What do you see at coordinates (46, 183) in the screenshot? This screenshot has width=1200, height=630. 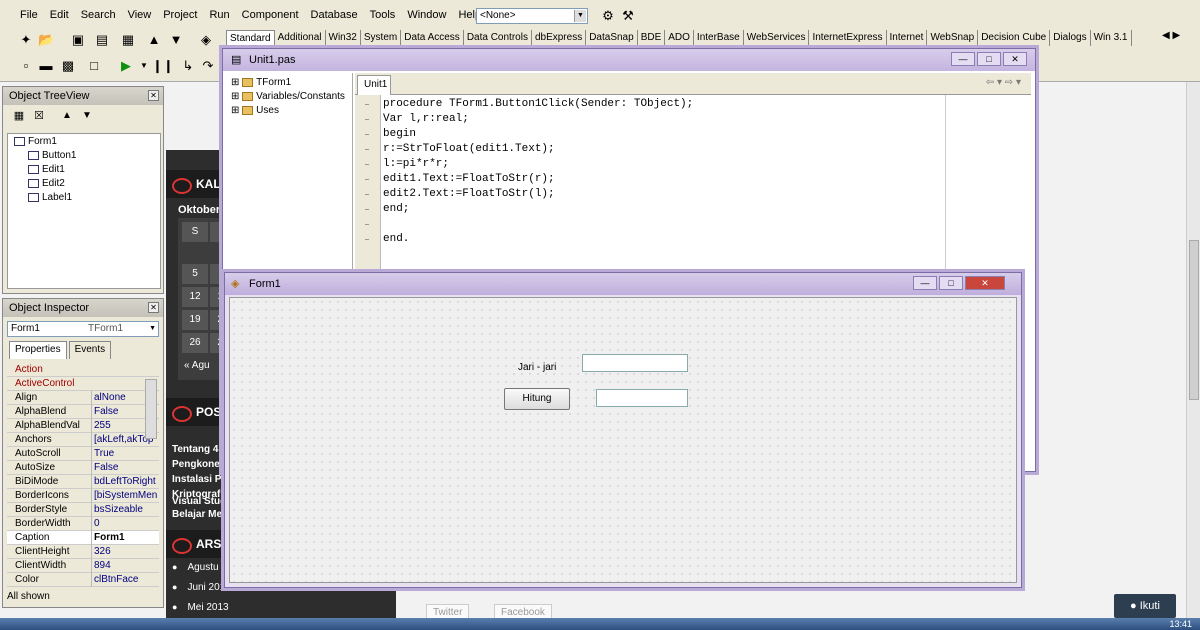 I see `tree-item-edit2: Edit2` at bounding box center [46, 183].